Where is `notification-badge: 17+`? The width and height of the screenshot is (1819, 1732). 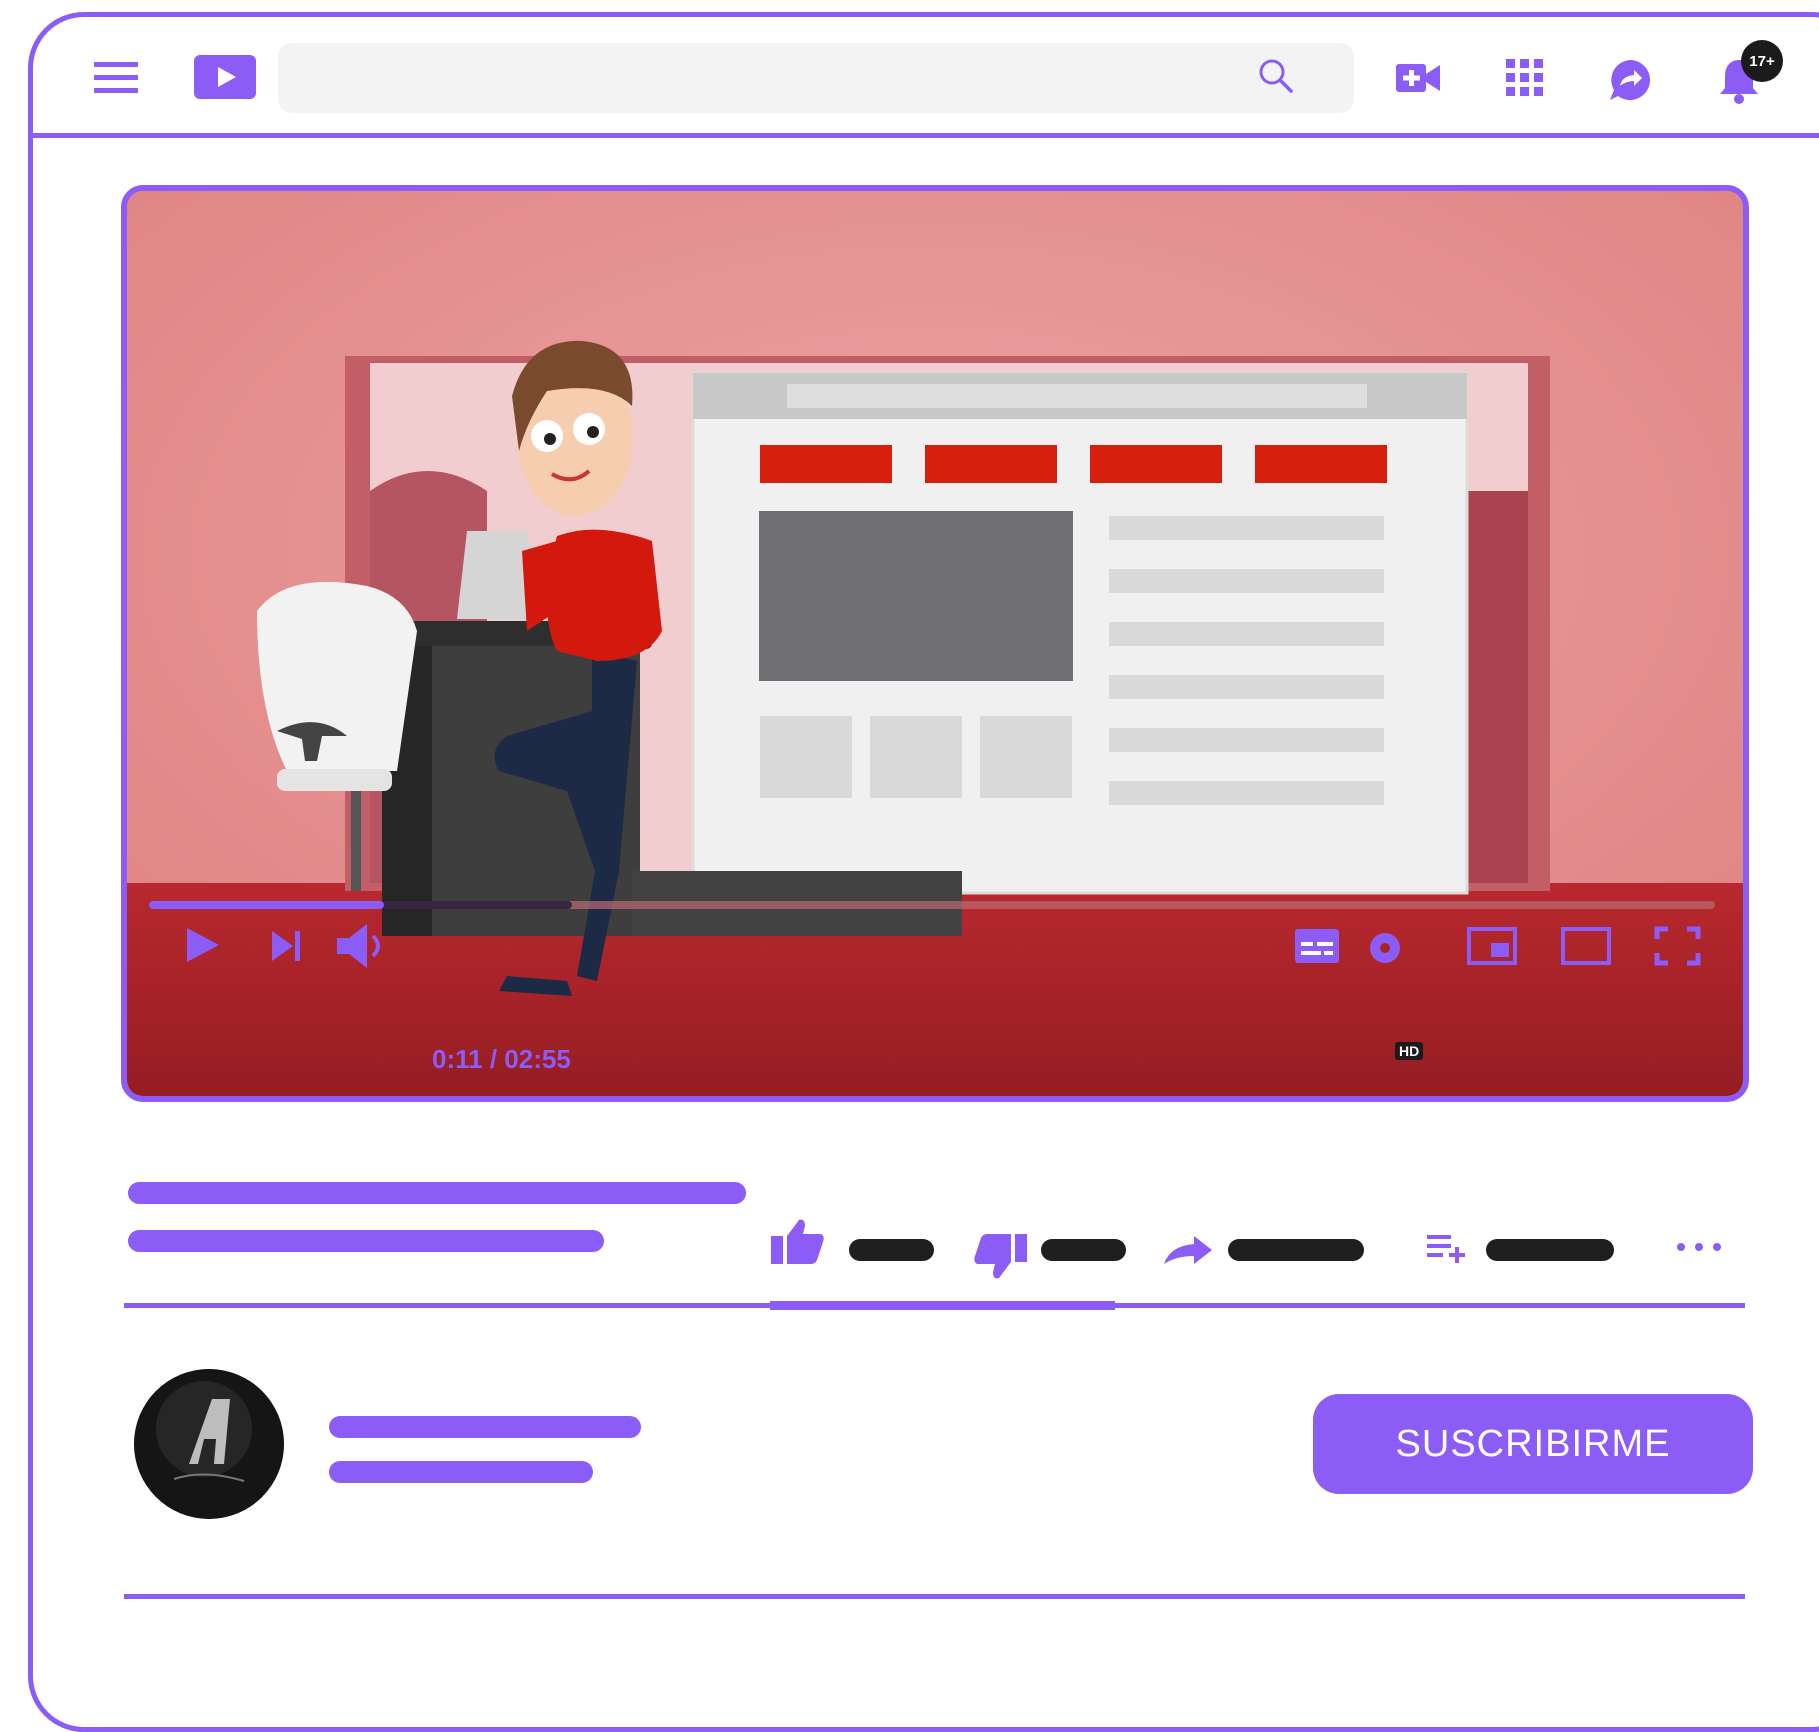 notification-badge: 17+ is located at coordinates (1762, 61).